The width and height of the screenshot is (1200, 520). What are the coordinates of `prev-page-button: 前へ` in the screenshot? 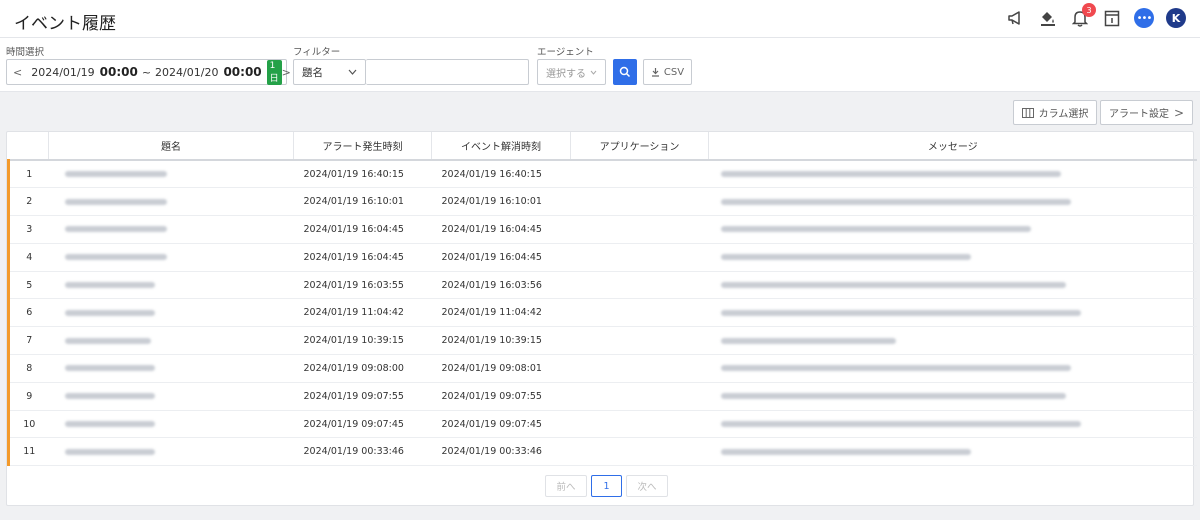 It's located at (566, 486).